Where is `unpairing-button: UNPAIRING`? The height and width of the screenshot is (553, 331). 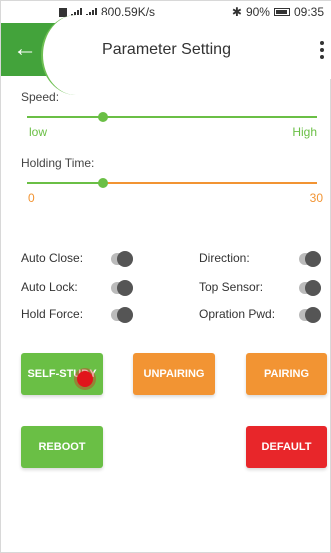
unpairing-button: UNPAIRING is located at coordinates (174, 374).